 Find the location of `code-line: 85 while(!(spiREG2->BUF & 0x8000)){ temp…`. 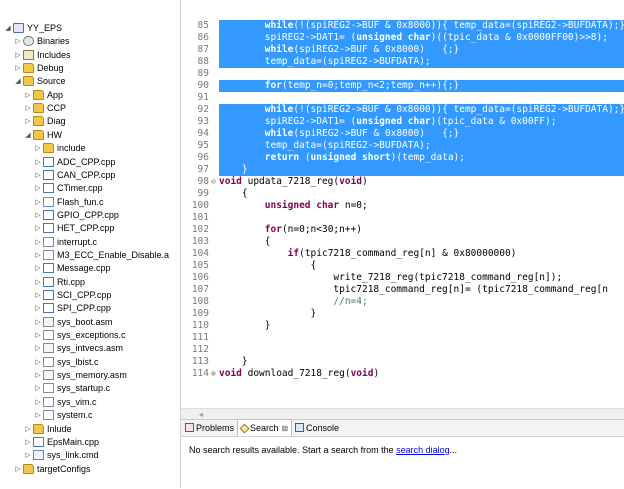

code-line: 85 while(!(spiREG2->BUF & 0x8000)){ temp… is located at coordinates (402, 26).